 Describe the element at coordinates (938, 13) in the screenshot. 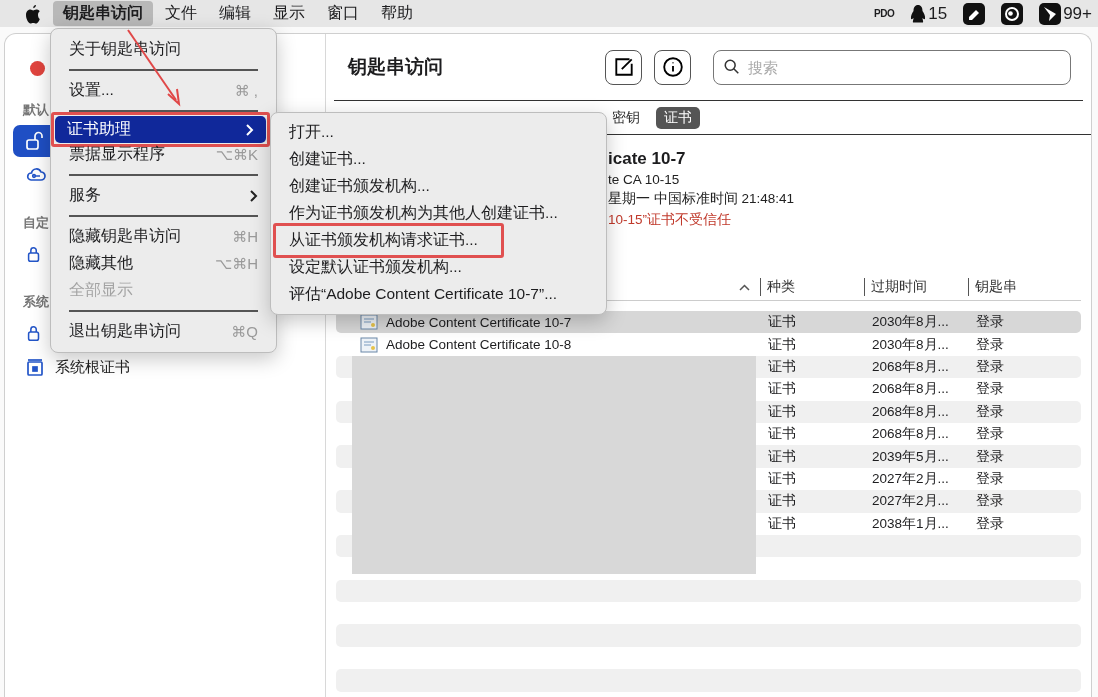

I see `notification-count: 15` at that location.